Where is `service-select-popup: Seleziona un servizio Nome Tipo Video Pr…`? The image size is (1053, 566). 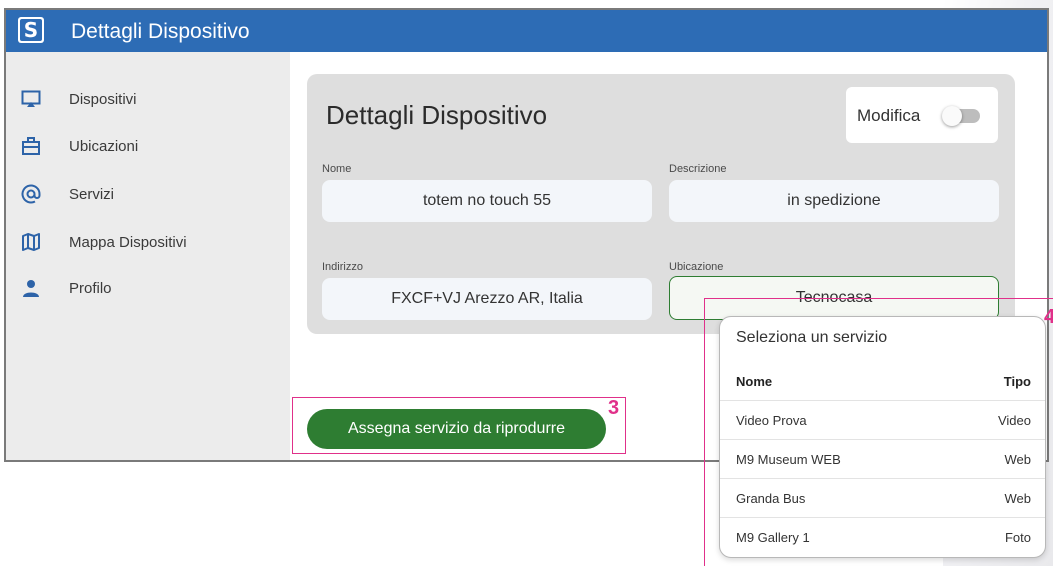
service-select-popup: Seleziona un servizio Nome Tipo Video Pr… is located at coordinates (882, 437).